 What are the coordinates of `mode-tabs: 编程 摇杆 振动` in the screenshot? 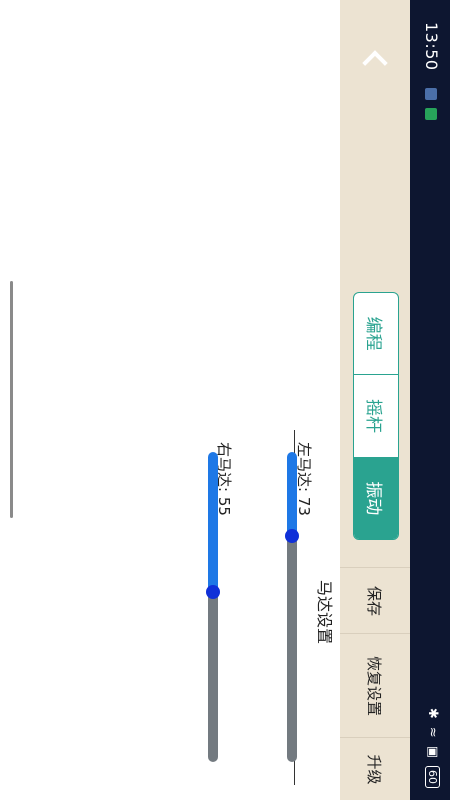 It's located at (376, 416).